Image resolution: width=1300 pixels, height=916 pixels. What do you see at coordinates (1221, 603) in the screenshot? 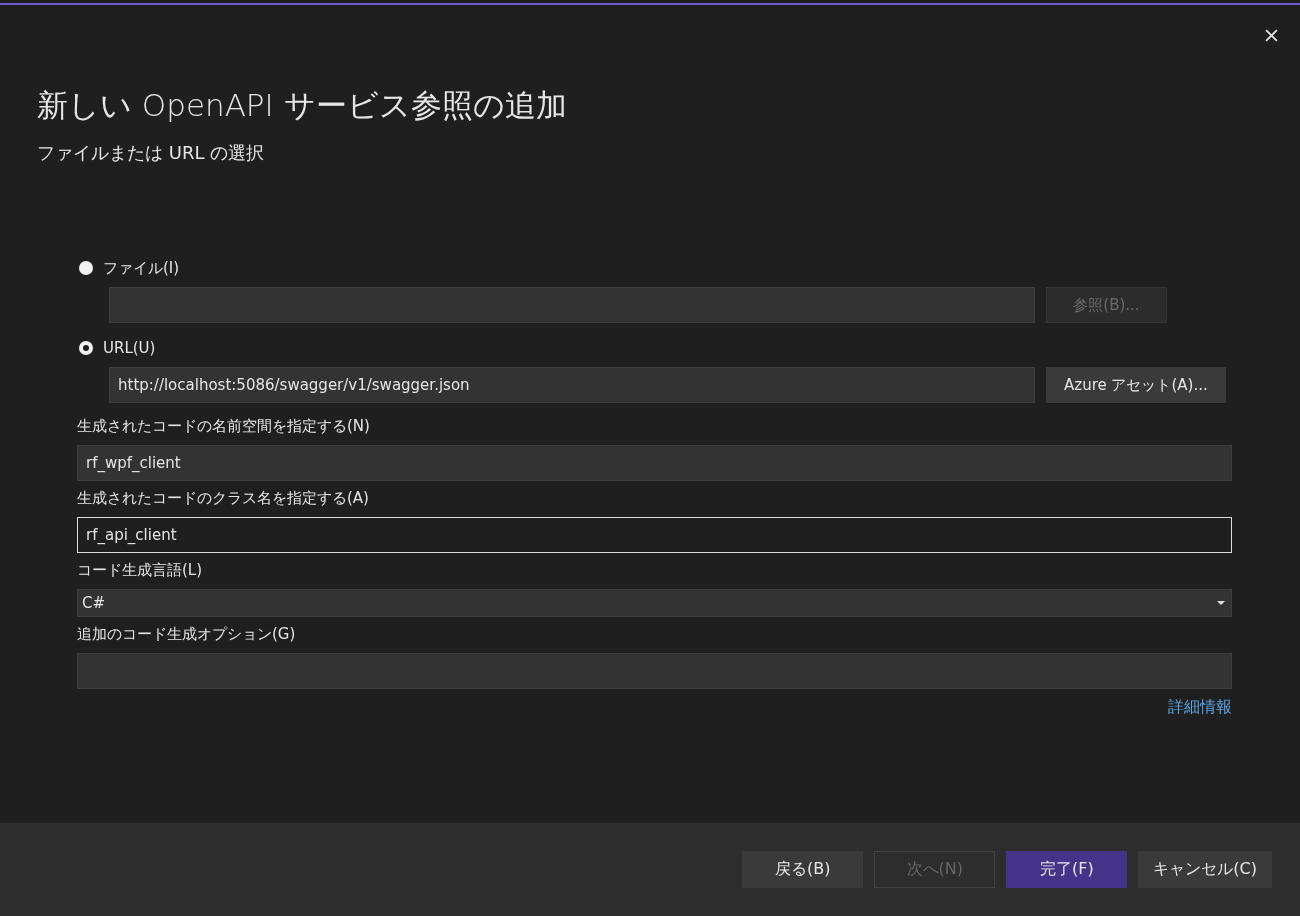
I see `caret-icon` at bounding box center [1221, 603].